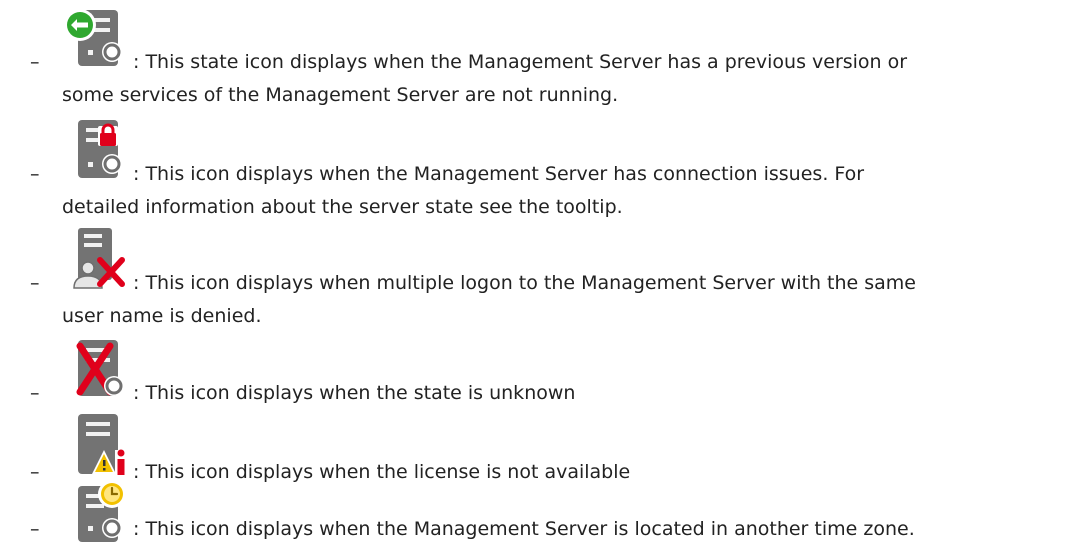 This screenshot has height=554, width=1082. What do you see at coordinates (162, 316) in the screenshot?
I see `item-description-continued: user name is denied.` at bounding box center [162, 316].